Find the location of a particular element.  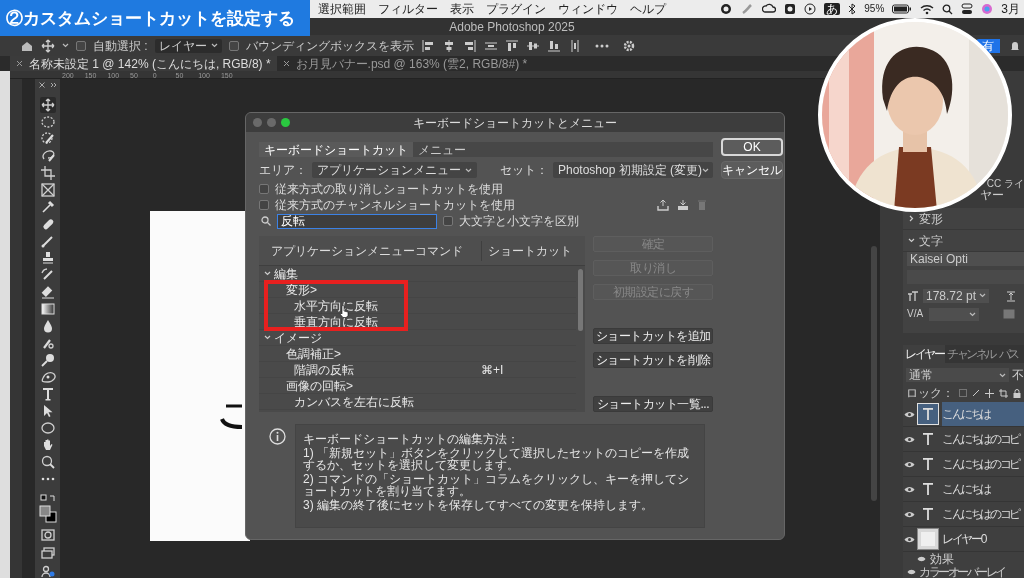

menu-item: フィルター is located at coordinates (408, 9).